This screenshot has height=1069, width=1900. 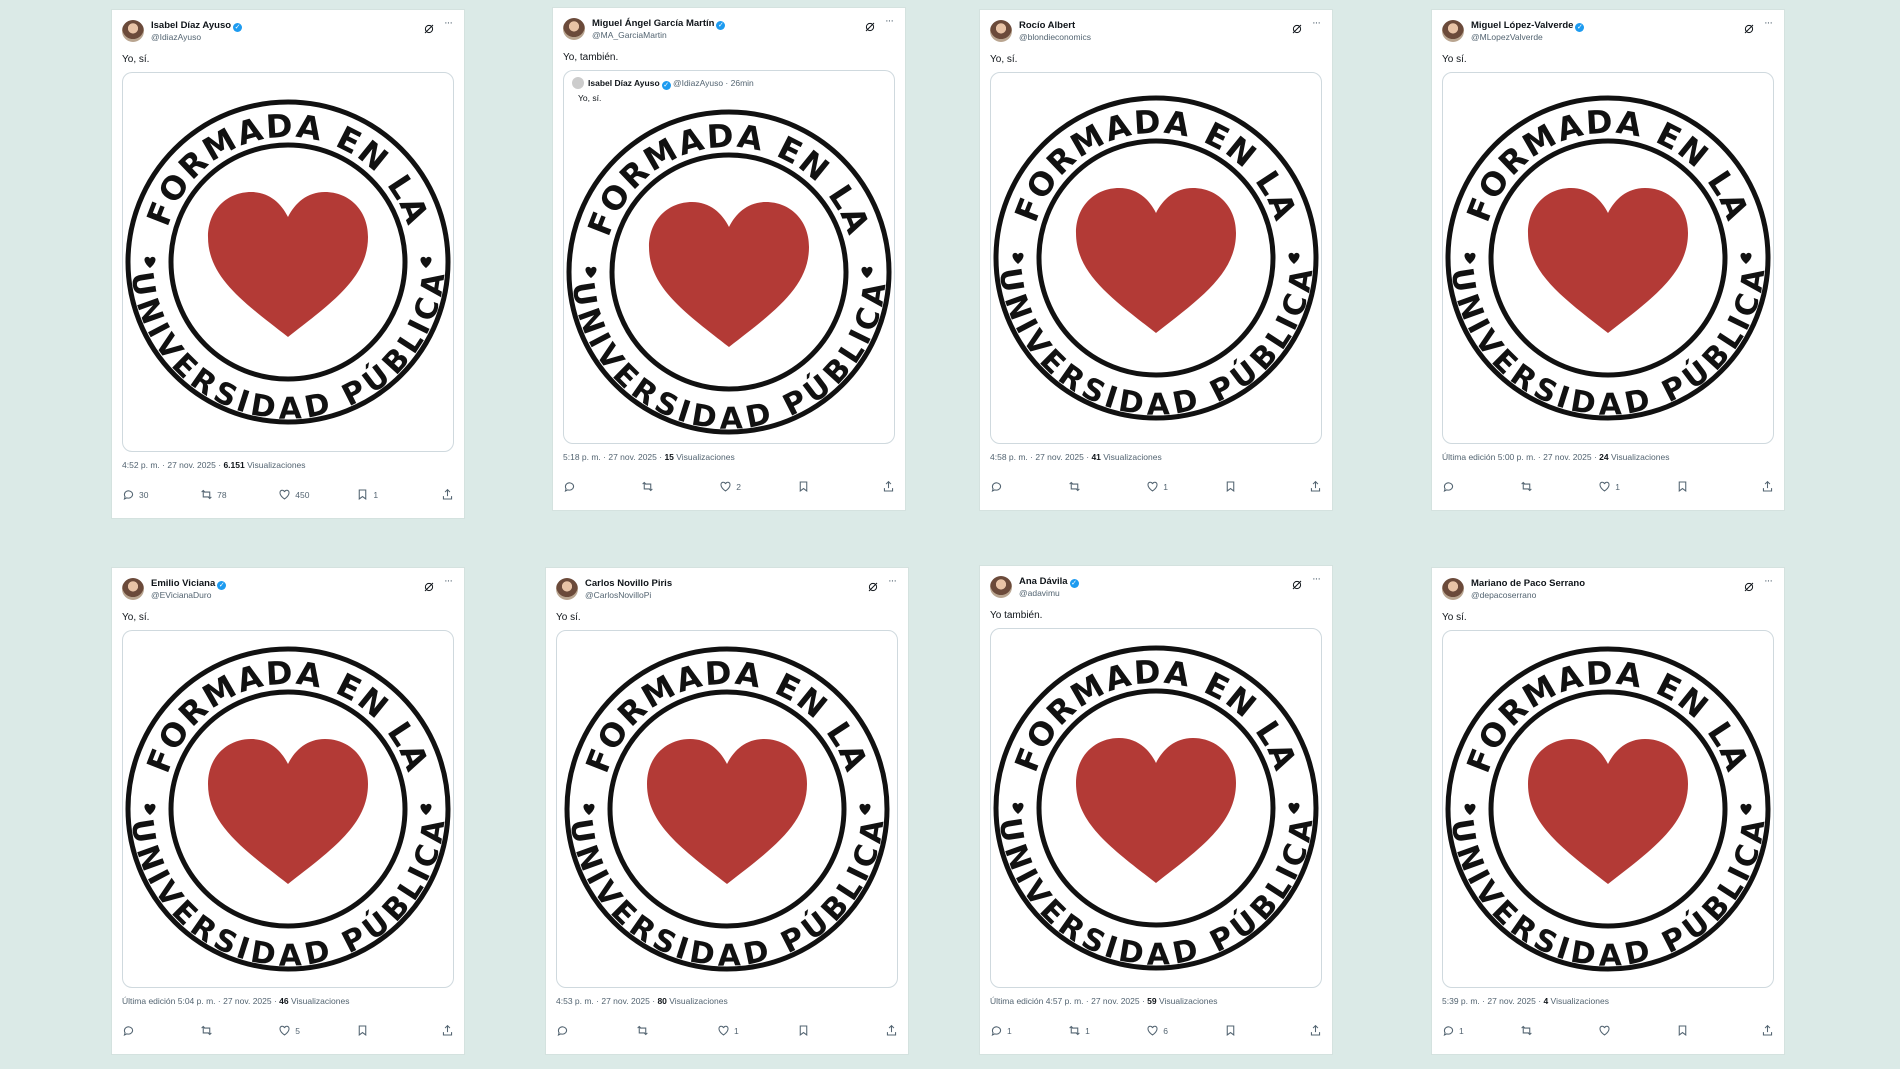 I want to click on author-name: Miguel López-Valverde ✓, so click(x=1528, y=26).